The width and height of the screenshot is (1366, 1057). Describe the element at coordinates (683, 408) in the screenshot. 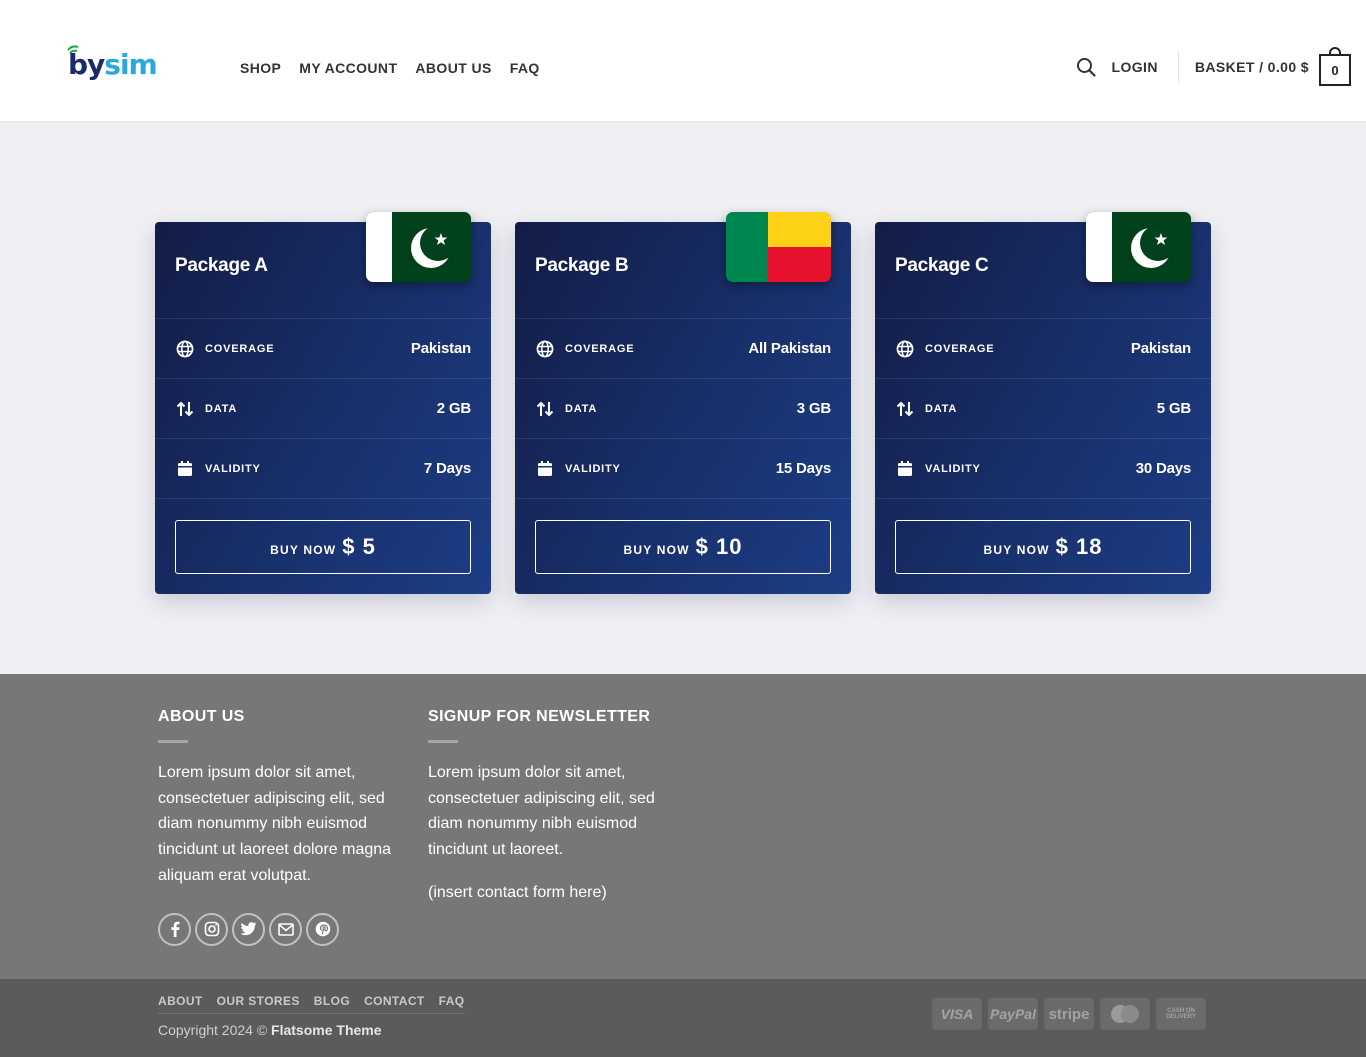

I see `data-row: DATA 3 GB` at that location.